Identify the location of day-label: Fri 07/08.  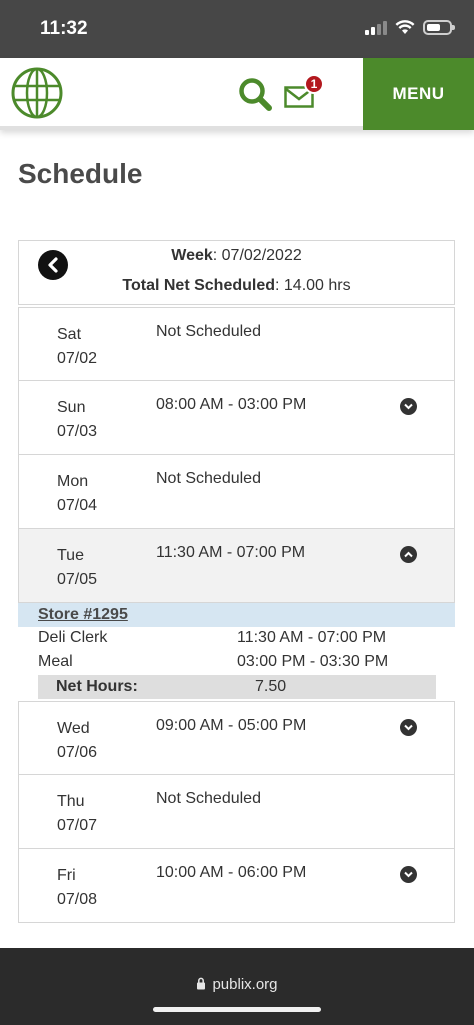
(77, 887).